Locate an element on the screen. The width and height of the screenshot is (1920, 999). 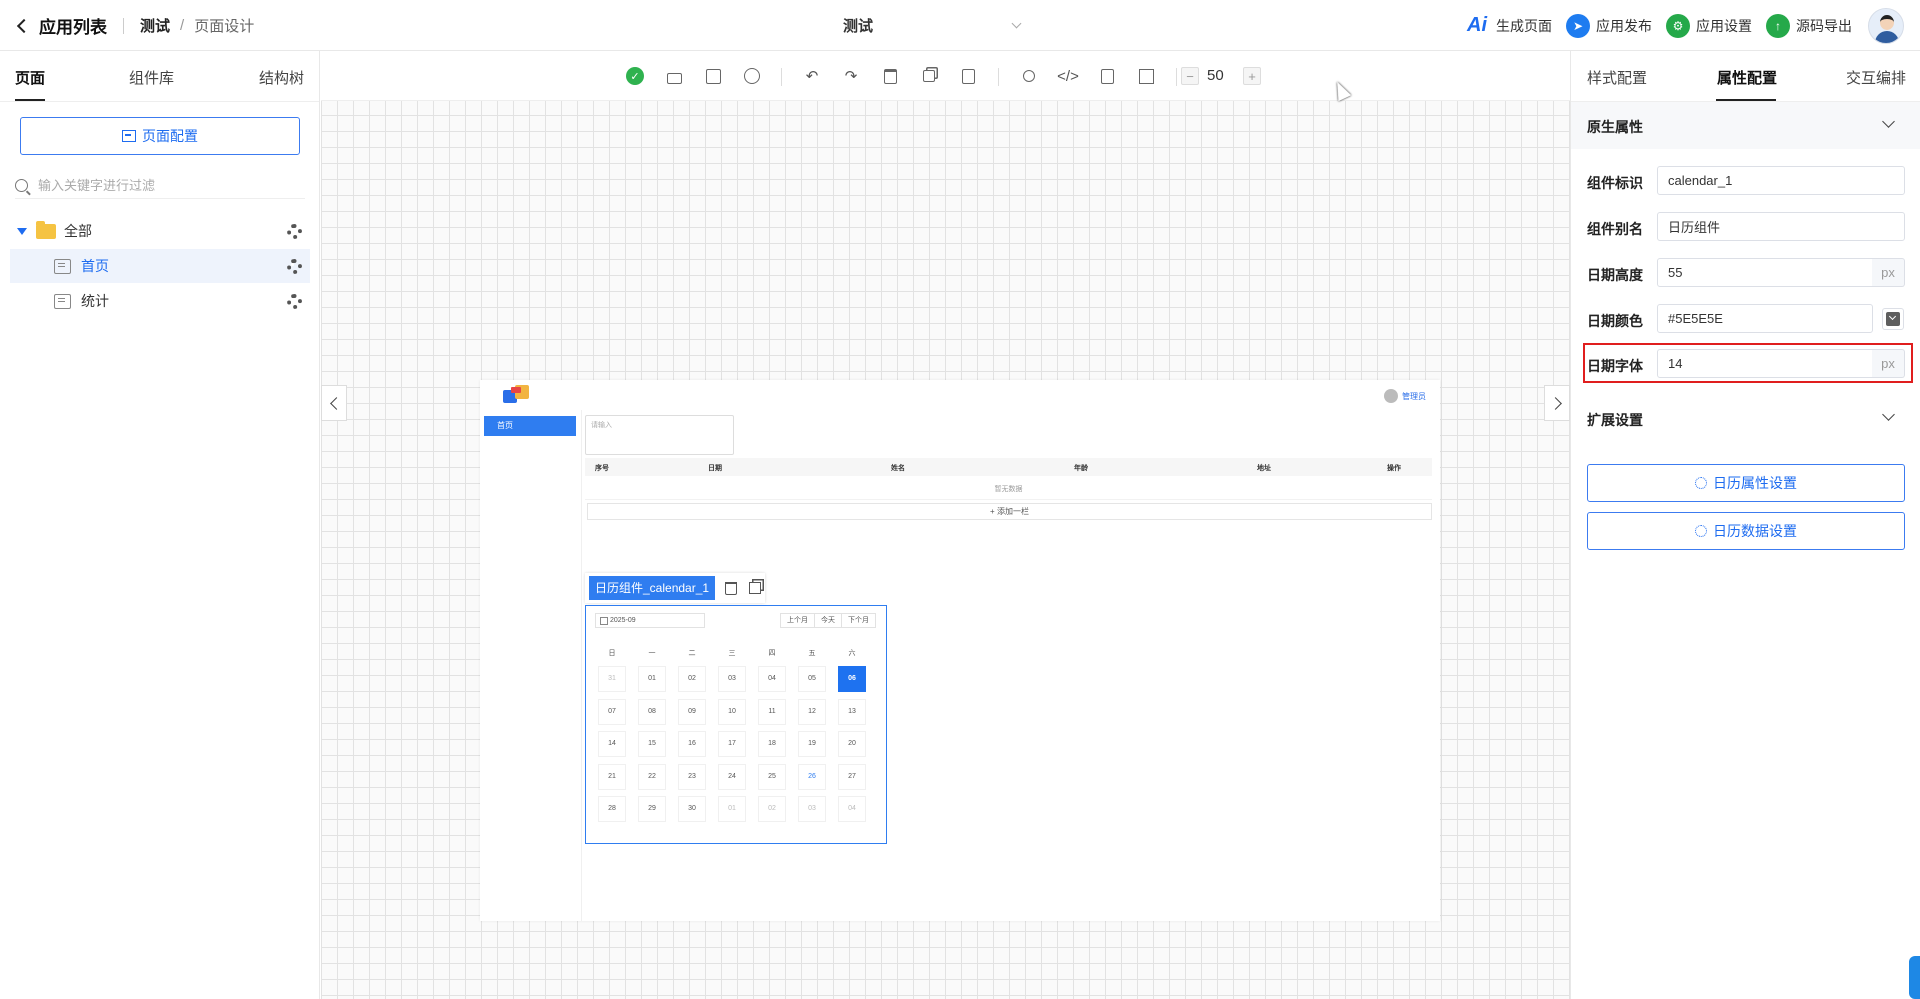
prev-month-button: 上个月 is located at coordinates (797, 620).